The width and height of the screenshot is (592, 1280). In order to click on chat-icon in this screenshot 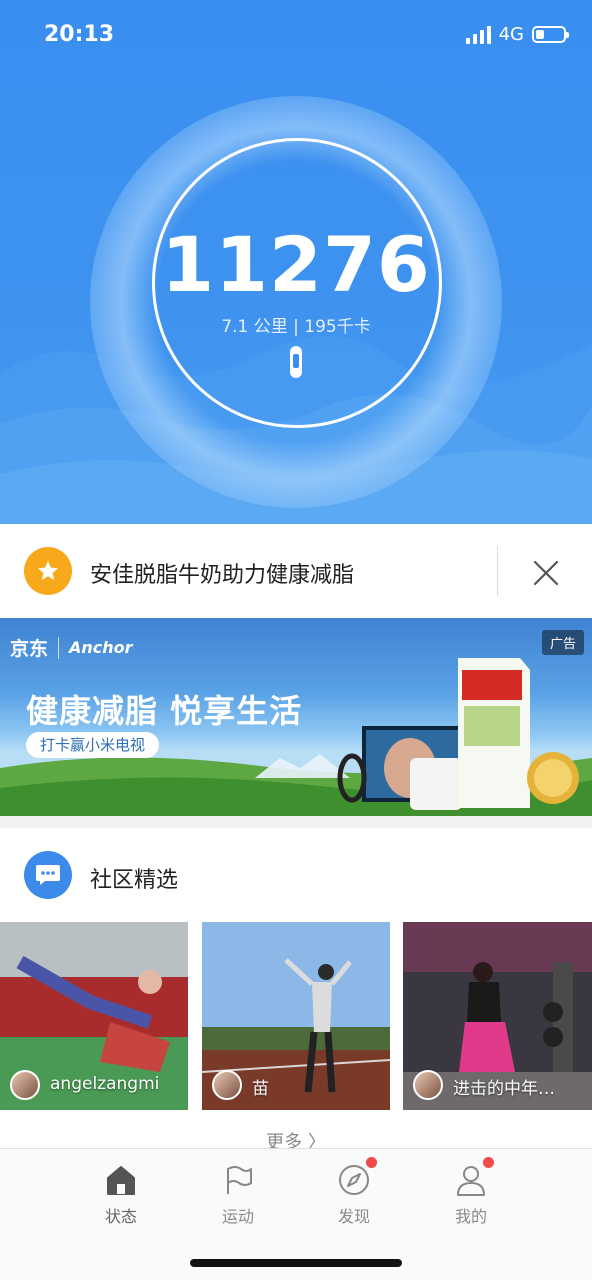, I will do `click(48, 875)`.